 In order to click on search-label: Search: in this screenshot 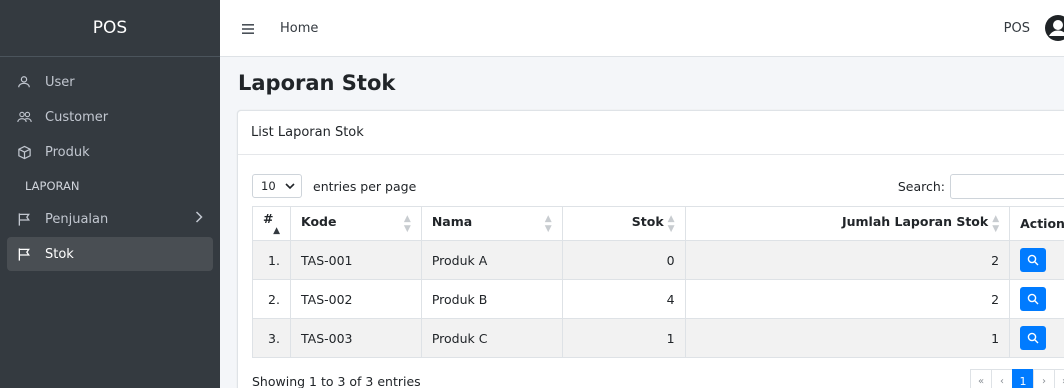, I will do `click(921, 186)`.